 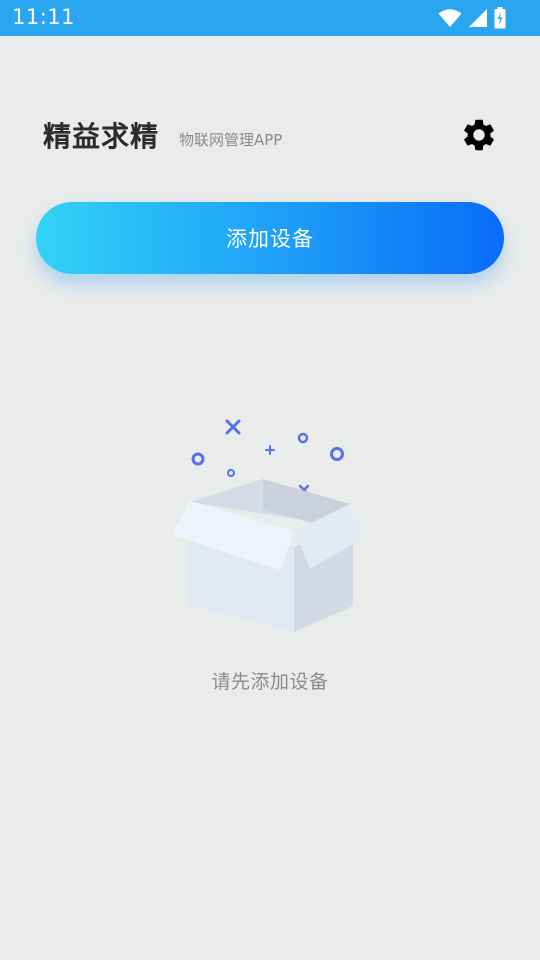 I want to click on status-icons, so click(x=472, y=18).